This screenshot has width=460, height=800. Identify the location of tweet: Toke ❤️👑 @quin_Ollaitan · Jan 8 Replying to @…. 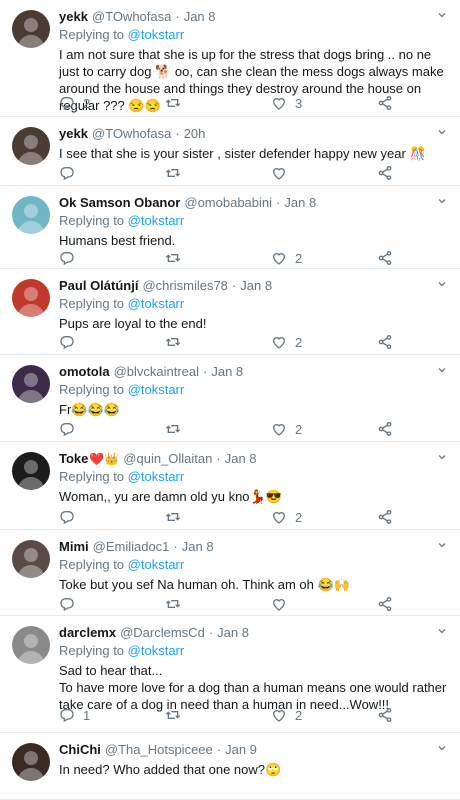
(230, 486).